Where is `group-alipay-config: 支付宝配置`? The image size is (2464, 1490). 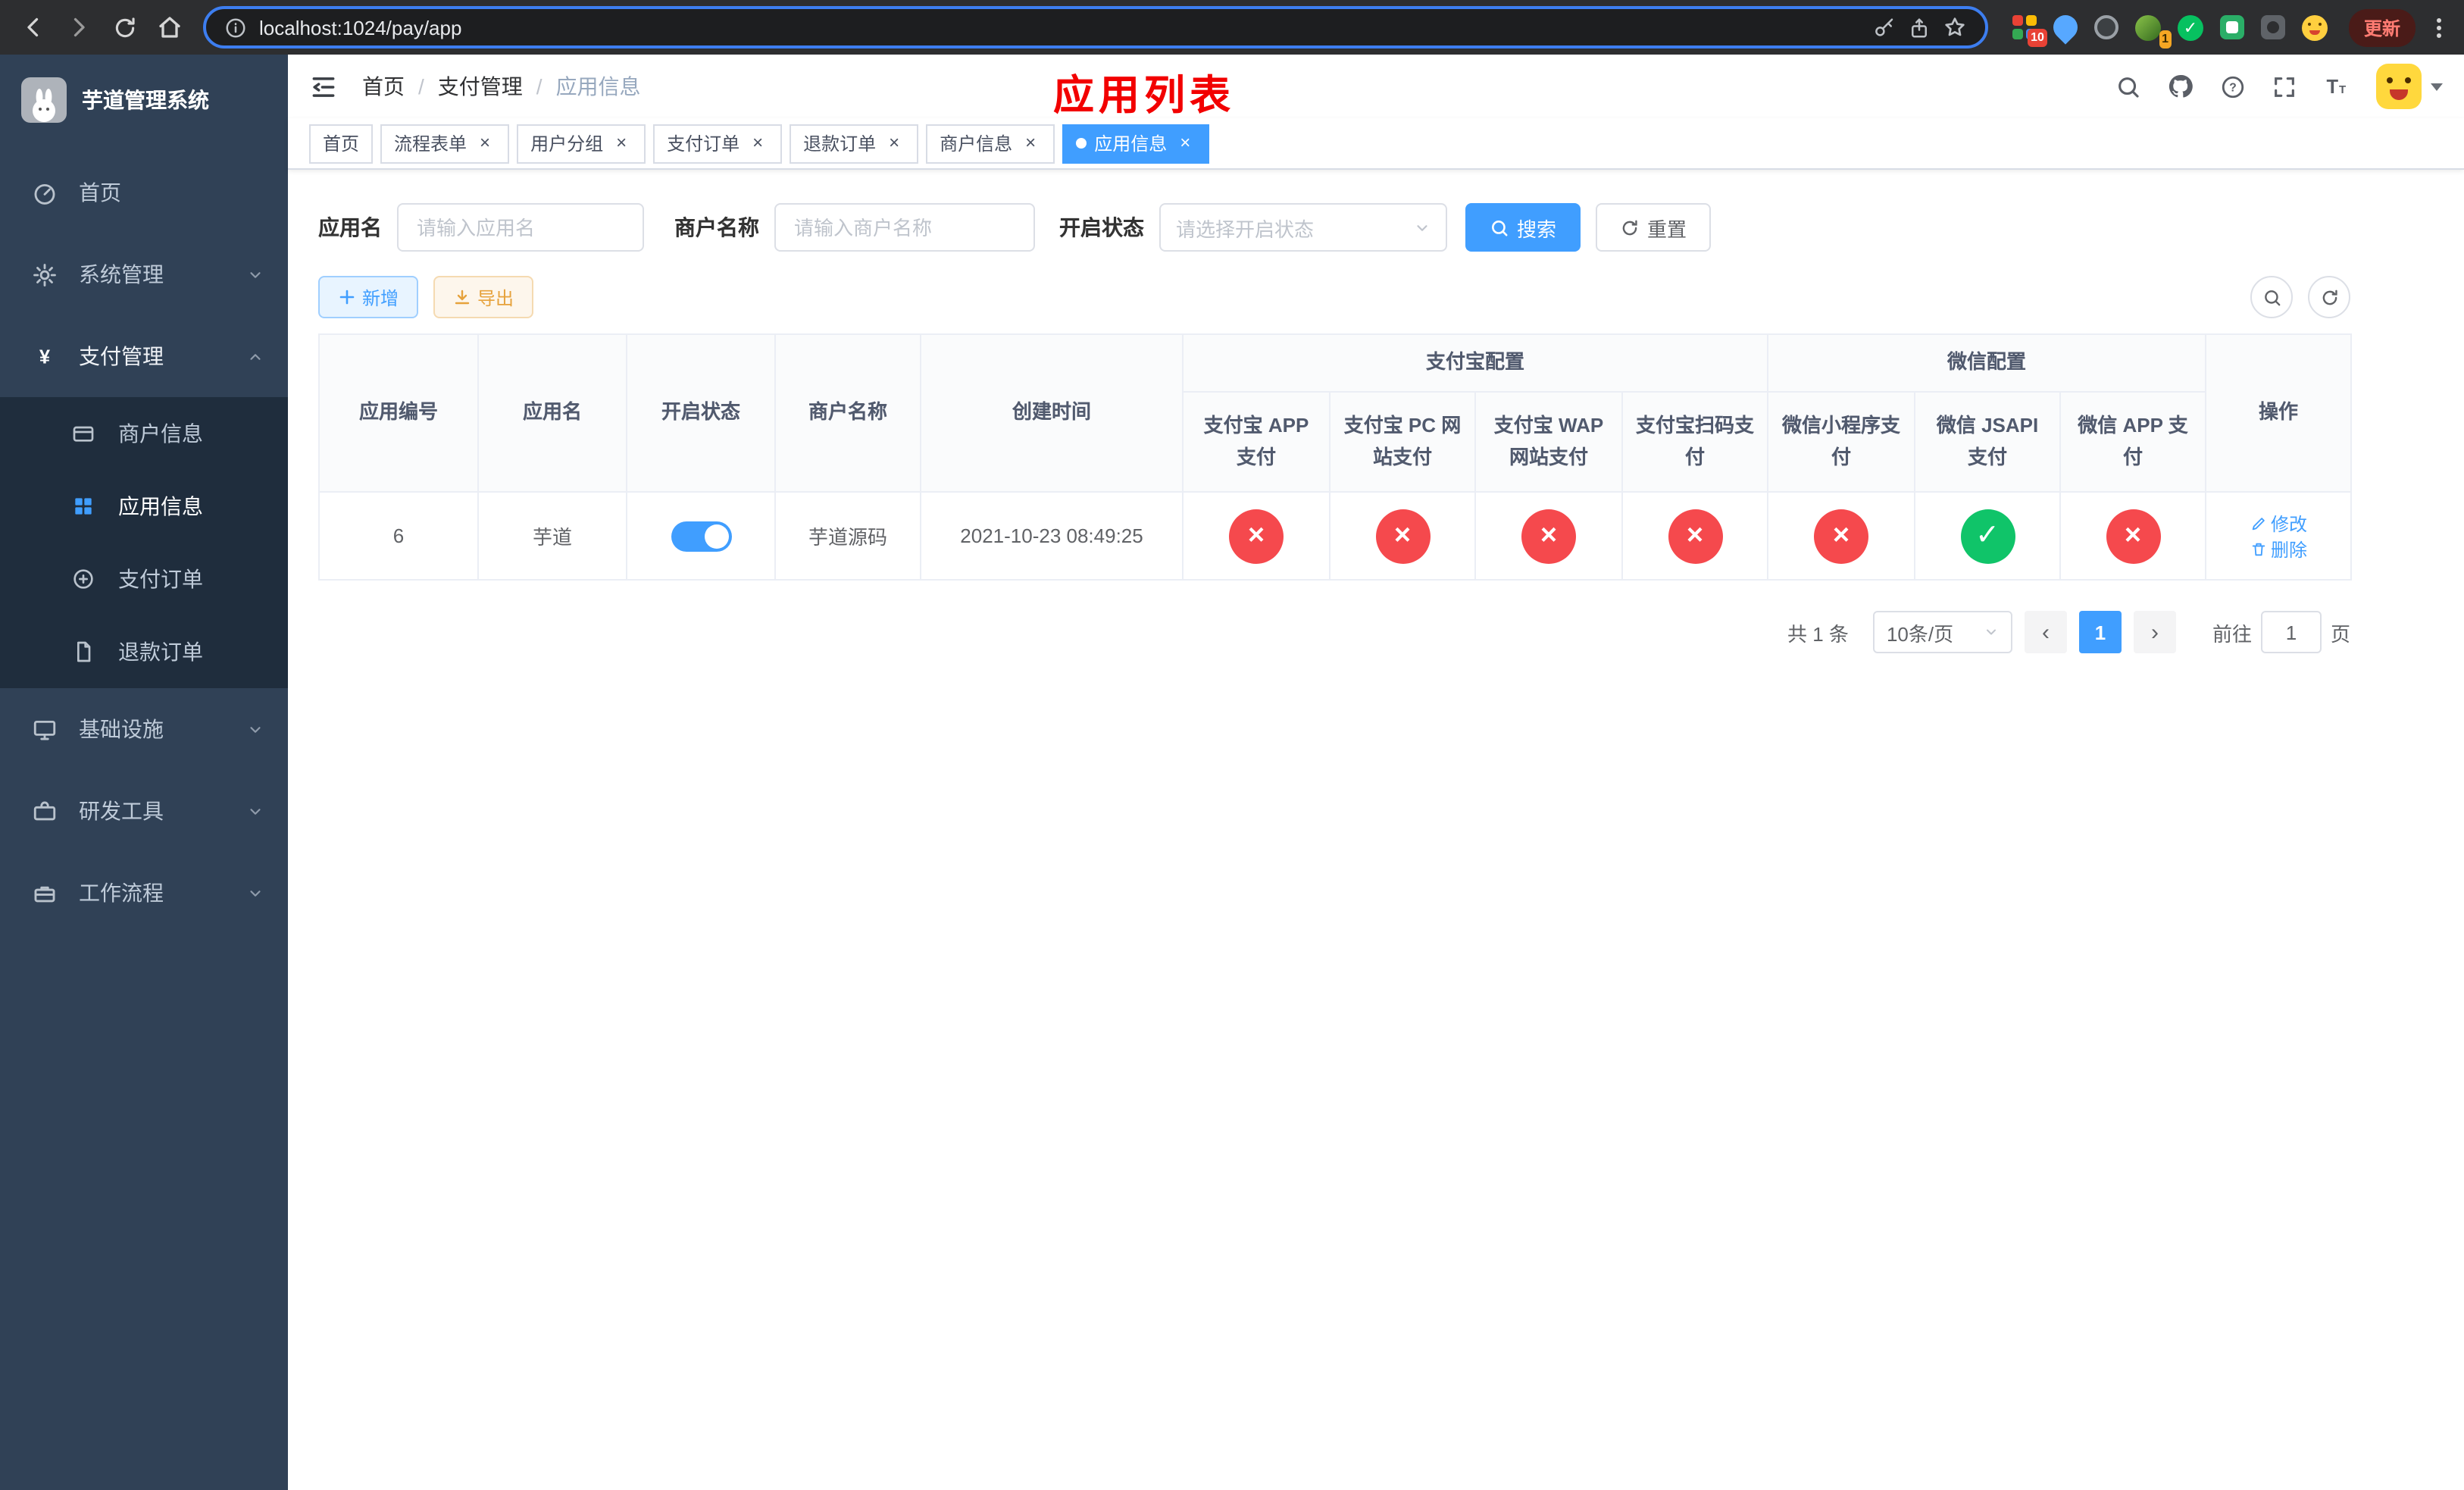 group-alipay-config: 支付宝配置 is located at coordinates (1475, 363).